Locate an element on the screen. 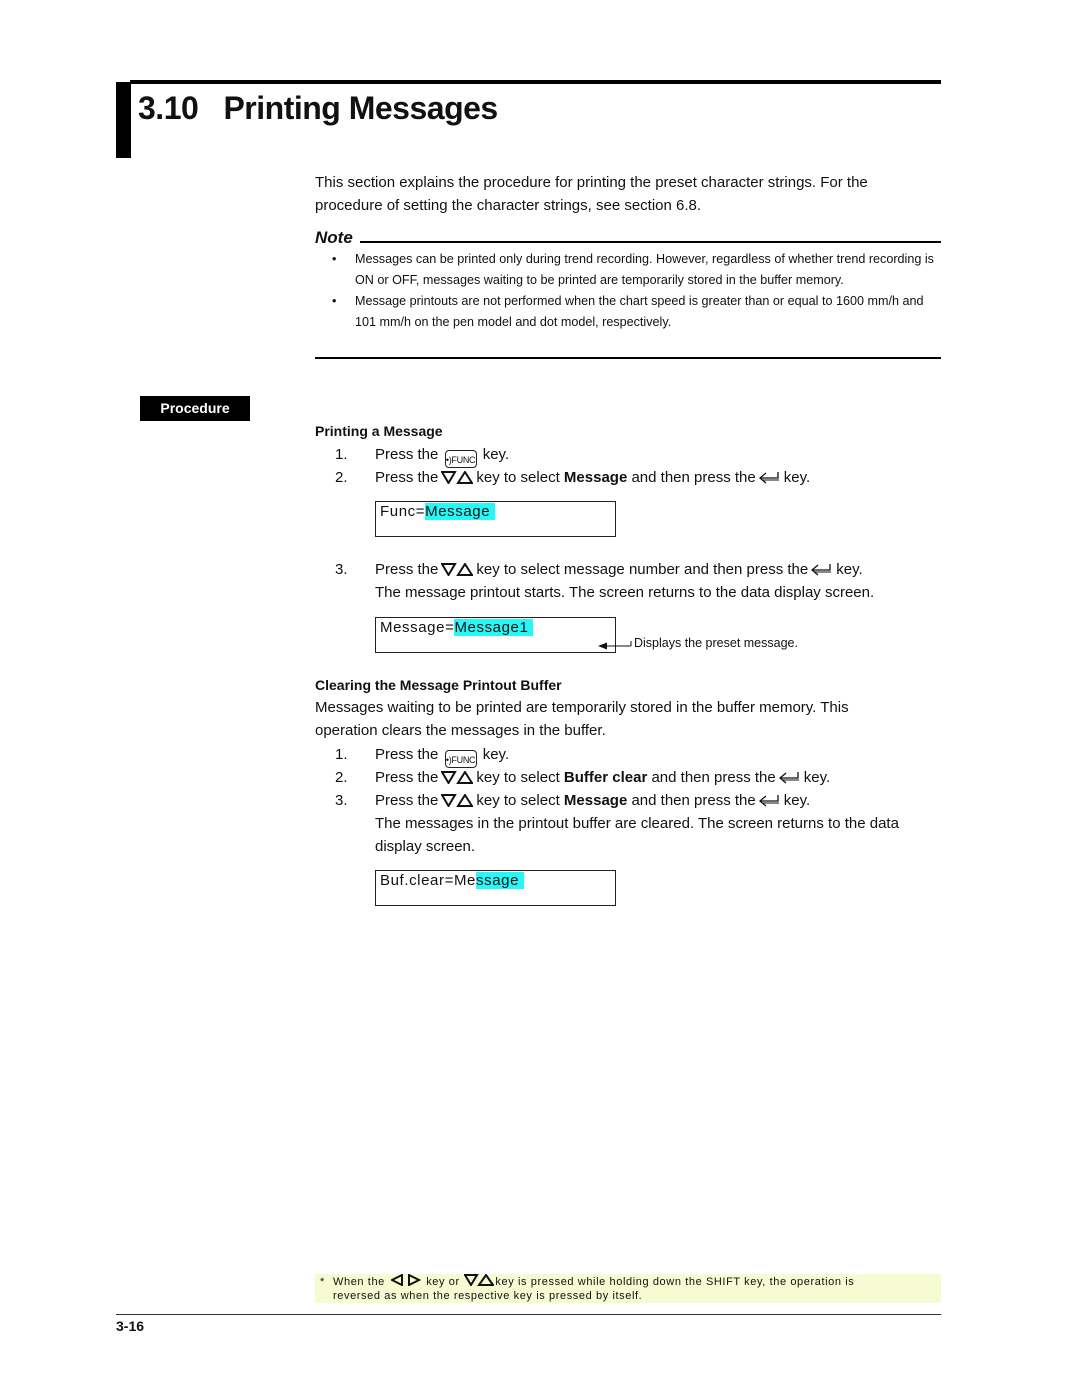  lcd-highlight: ssage is located at coordinates (500, 880).